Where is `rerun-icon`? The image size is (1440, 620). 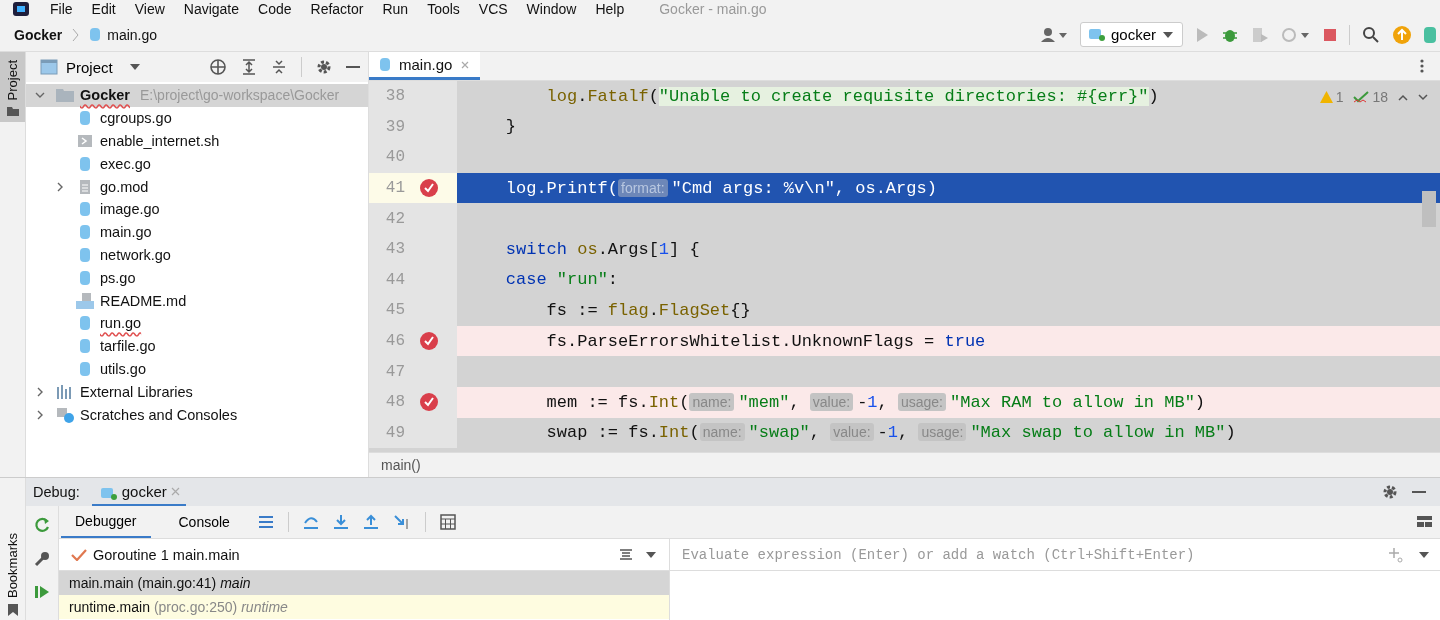
rerun-icon is located at coordinates (42, 525).